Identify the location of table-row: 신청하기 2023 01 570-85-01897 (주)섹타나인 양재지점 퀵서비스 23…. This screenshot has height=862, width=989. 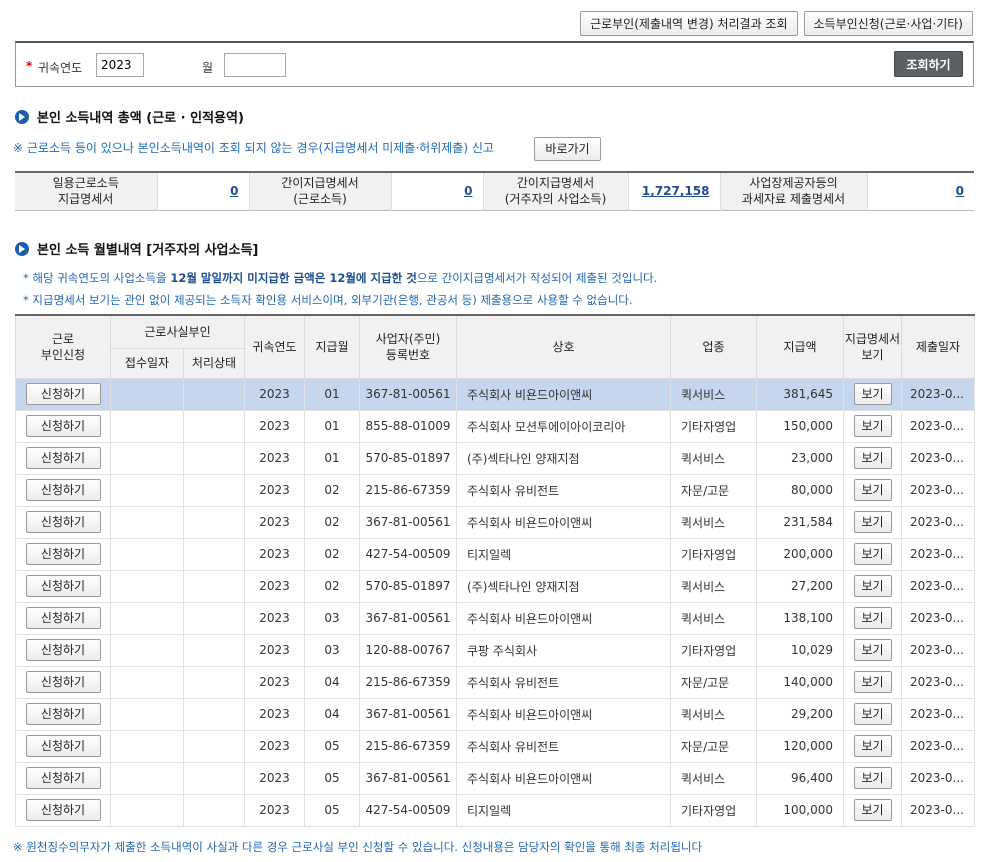
(495, 458).